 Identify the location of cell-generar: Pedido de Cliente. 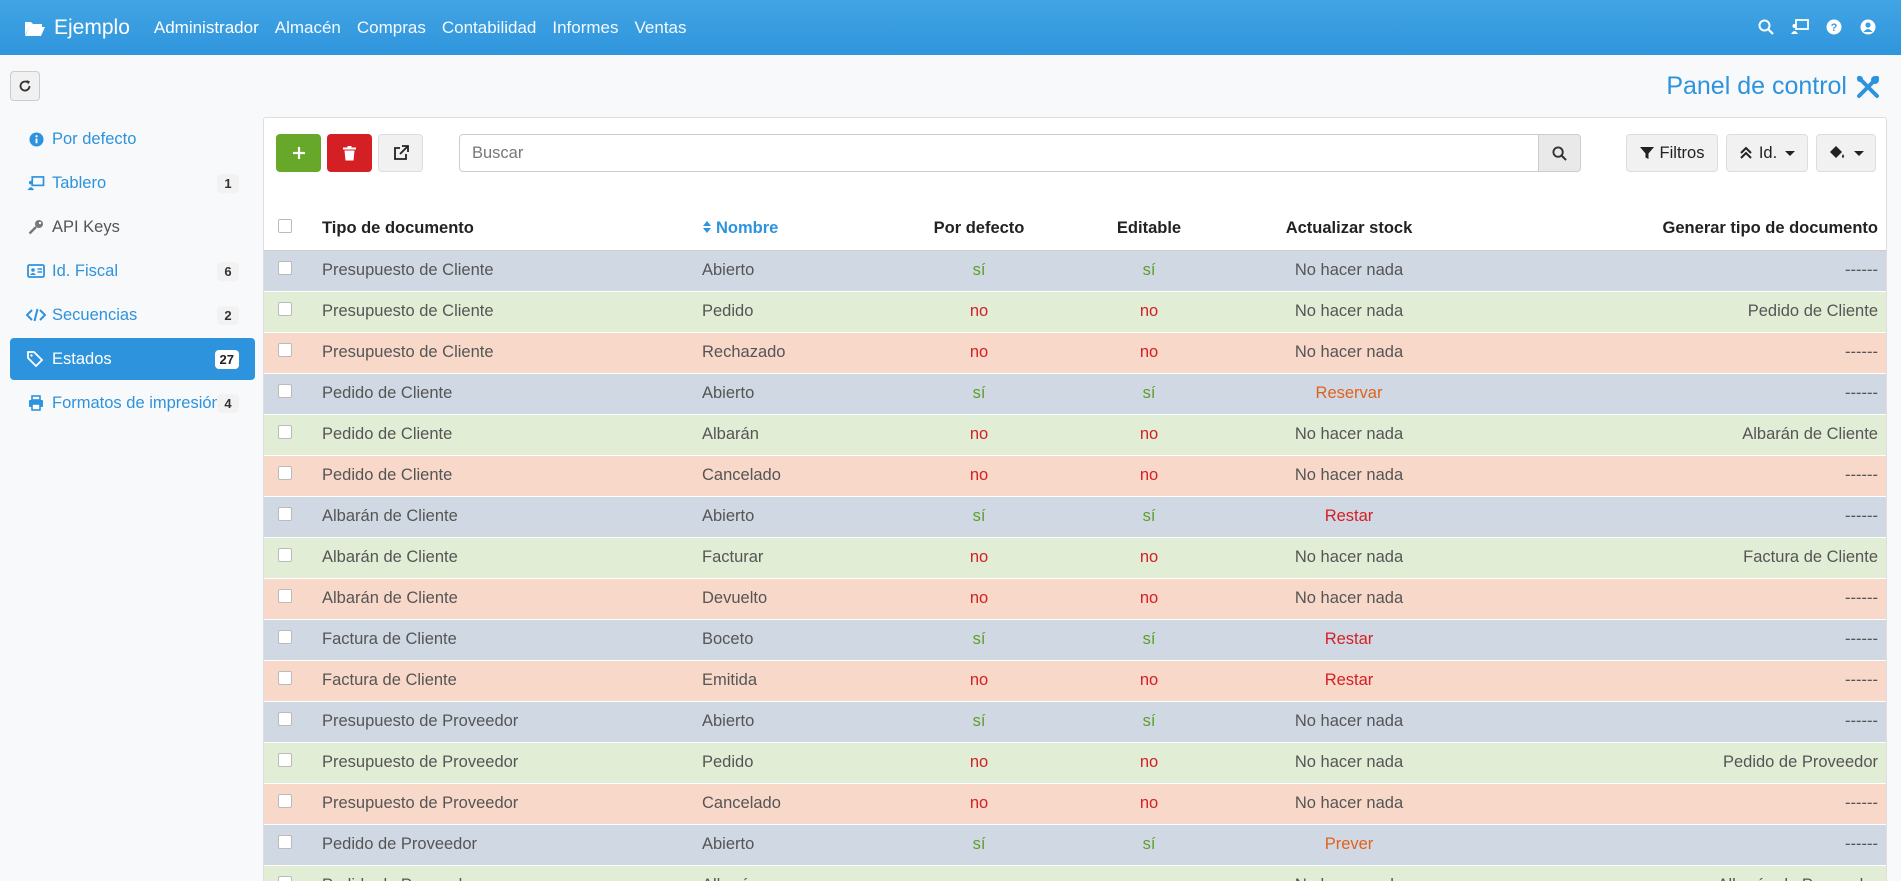
(1675, 312).